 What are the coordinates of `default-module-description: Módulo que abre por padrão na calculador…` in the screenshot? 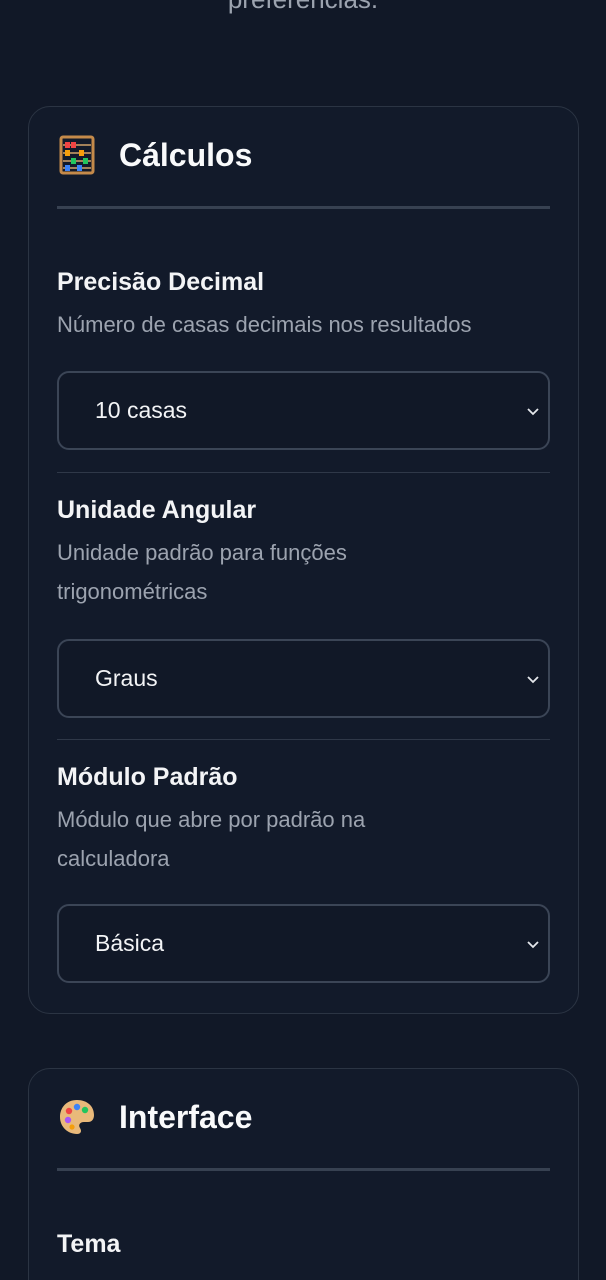 It's located at (211, 839).